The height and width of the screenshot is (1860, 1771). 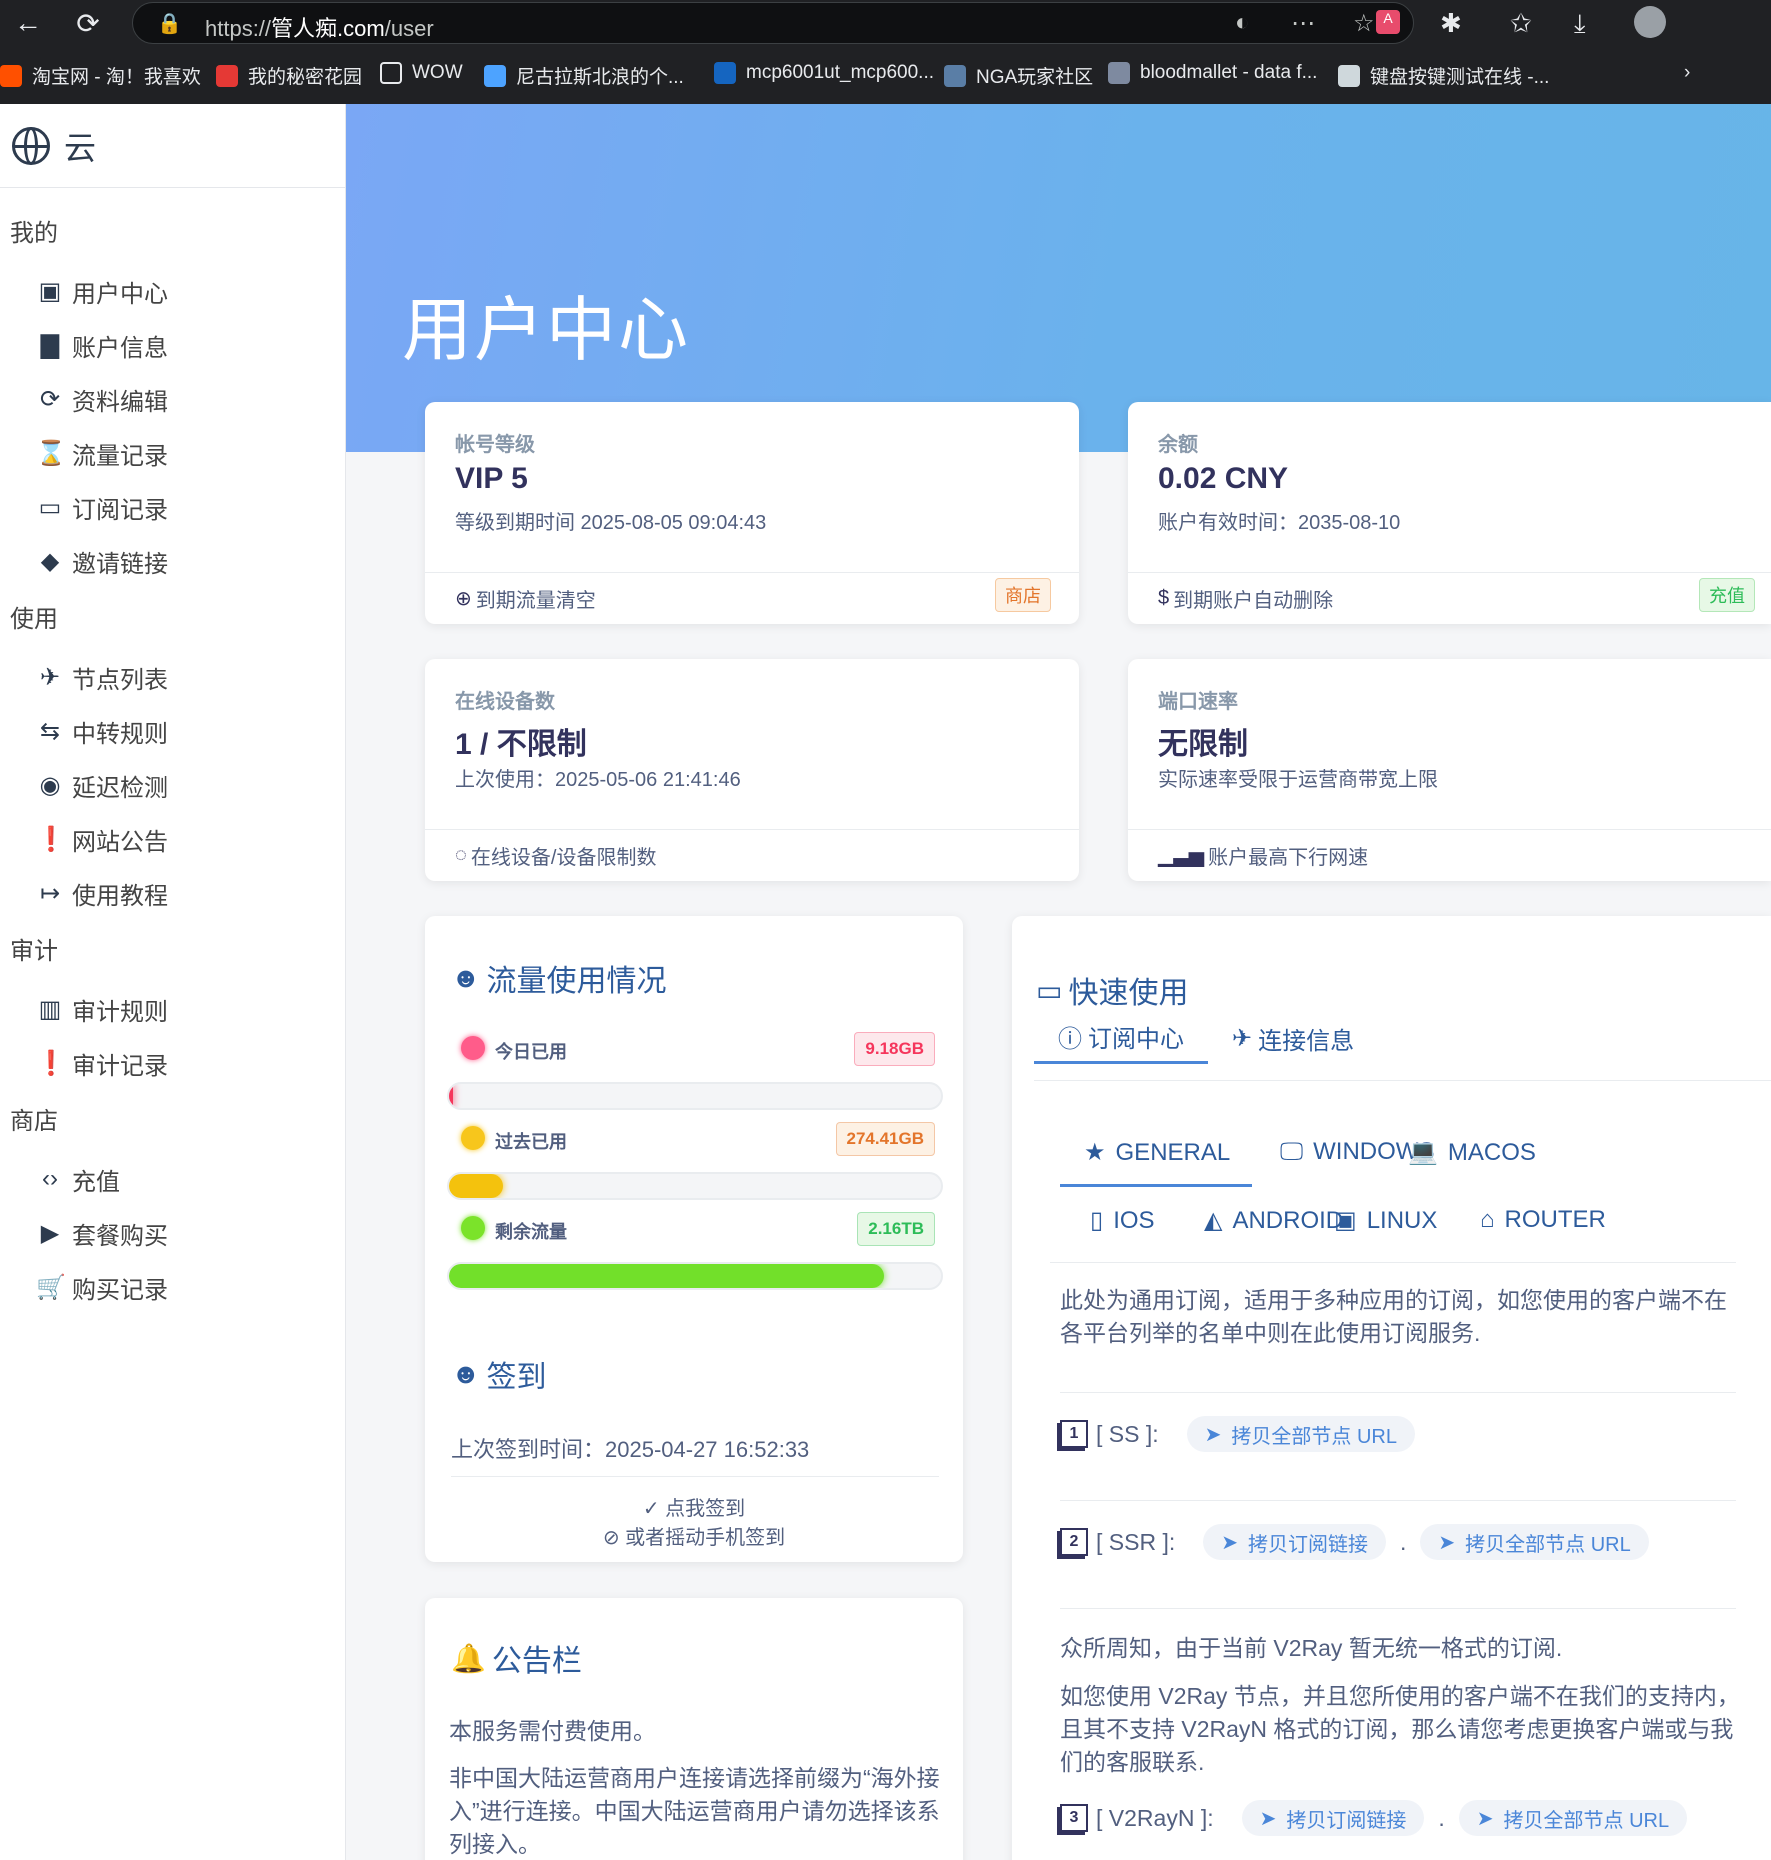 I want to click on spinner-icon: ◌, so click(x=461, y=855).